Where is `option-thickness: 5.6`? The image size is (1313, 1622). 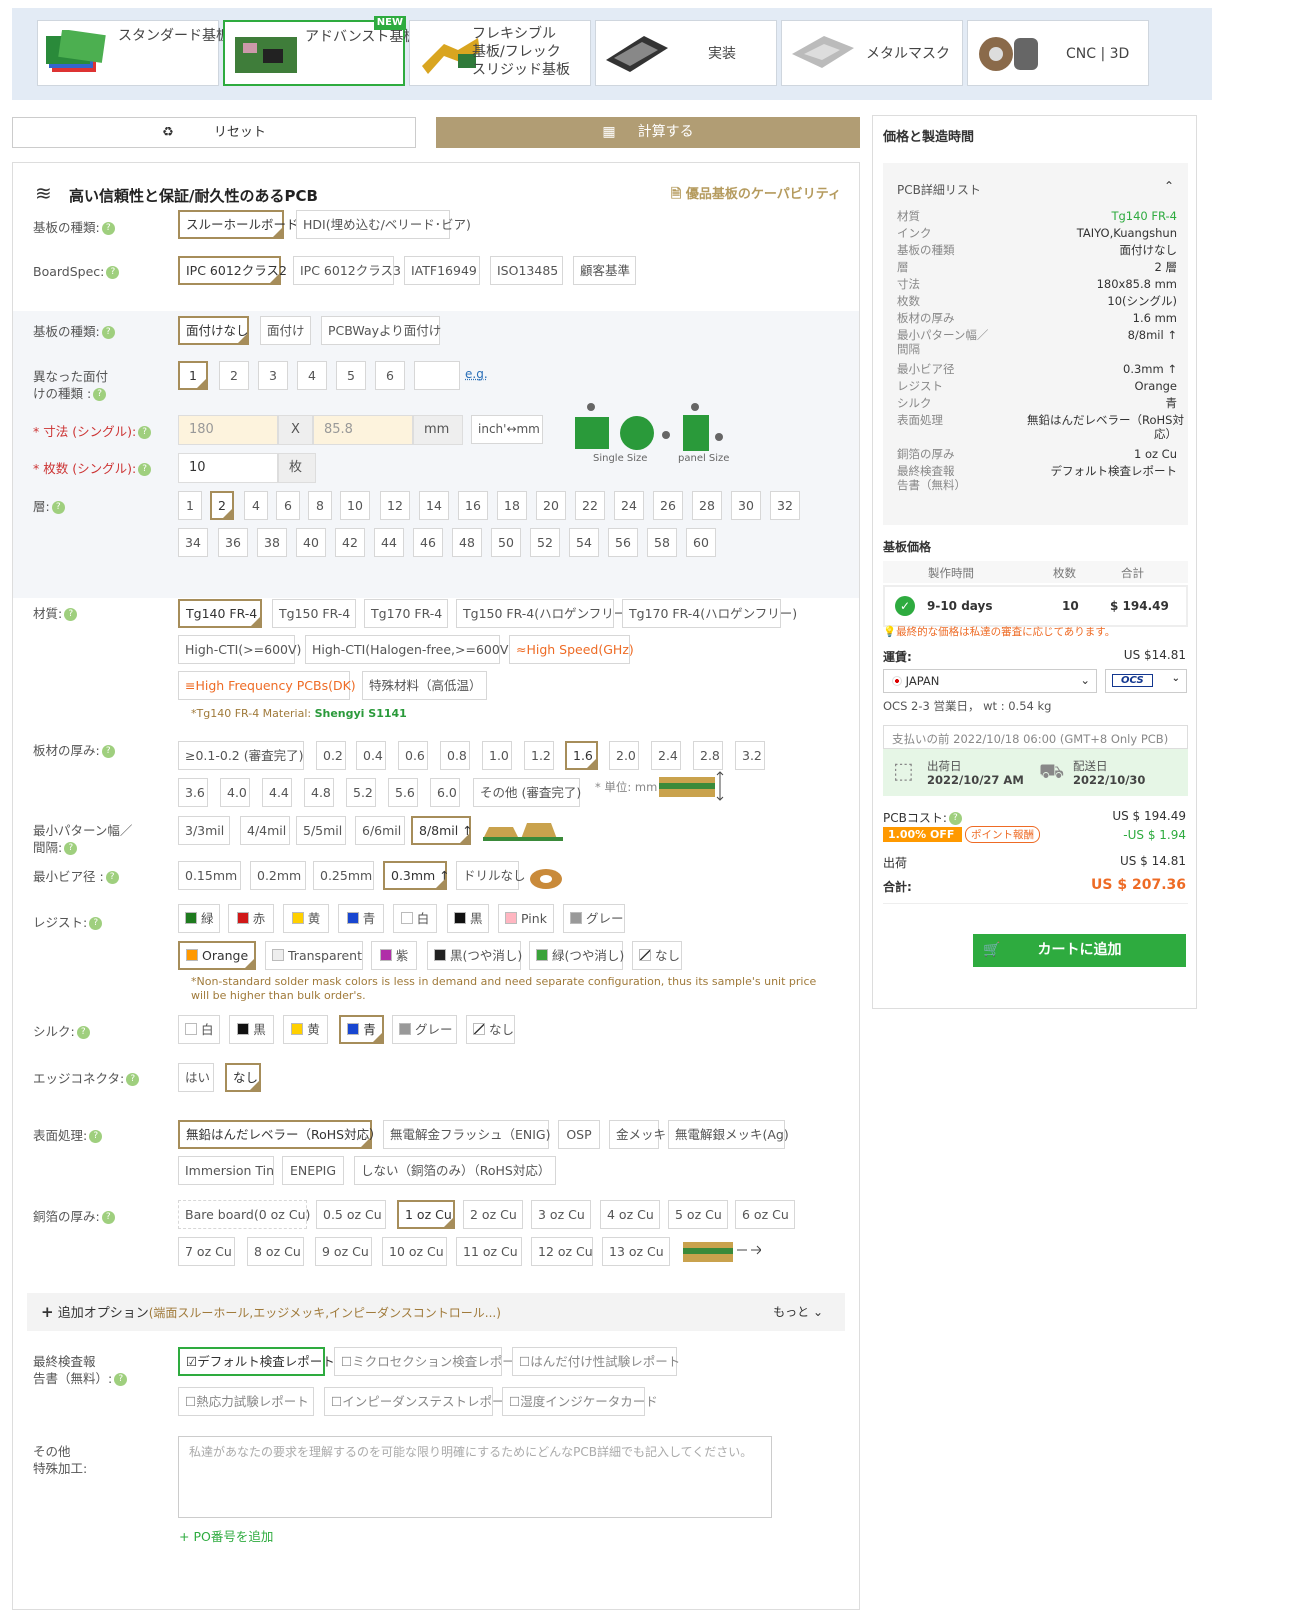 option-thickness: 5.6 is located at coordinates (403, 792).